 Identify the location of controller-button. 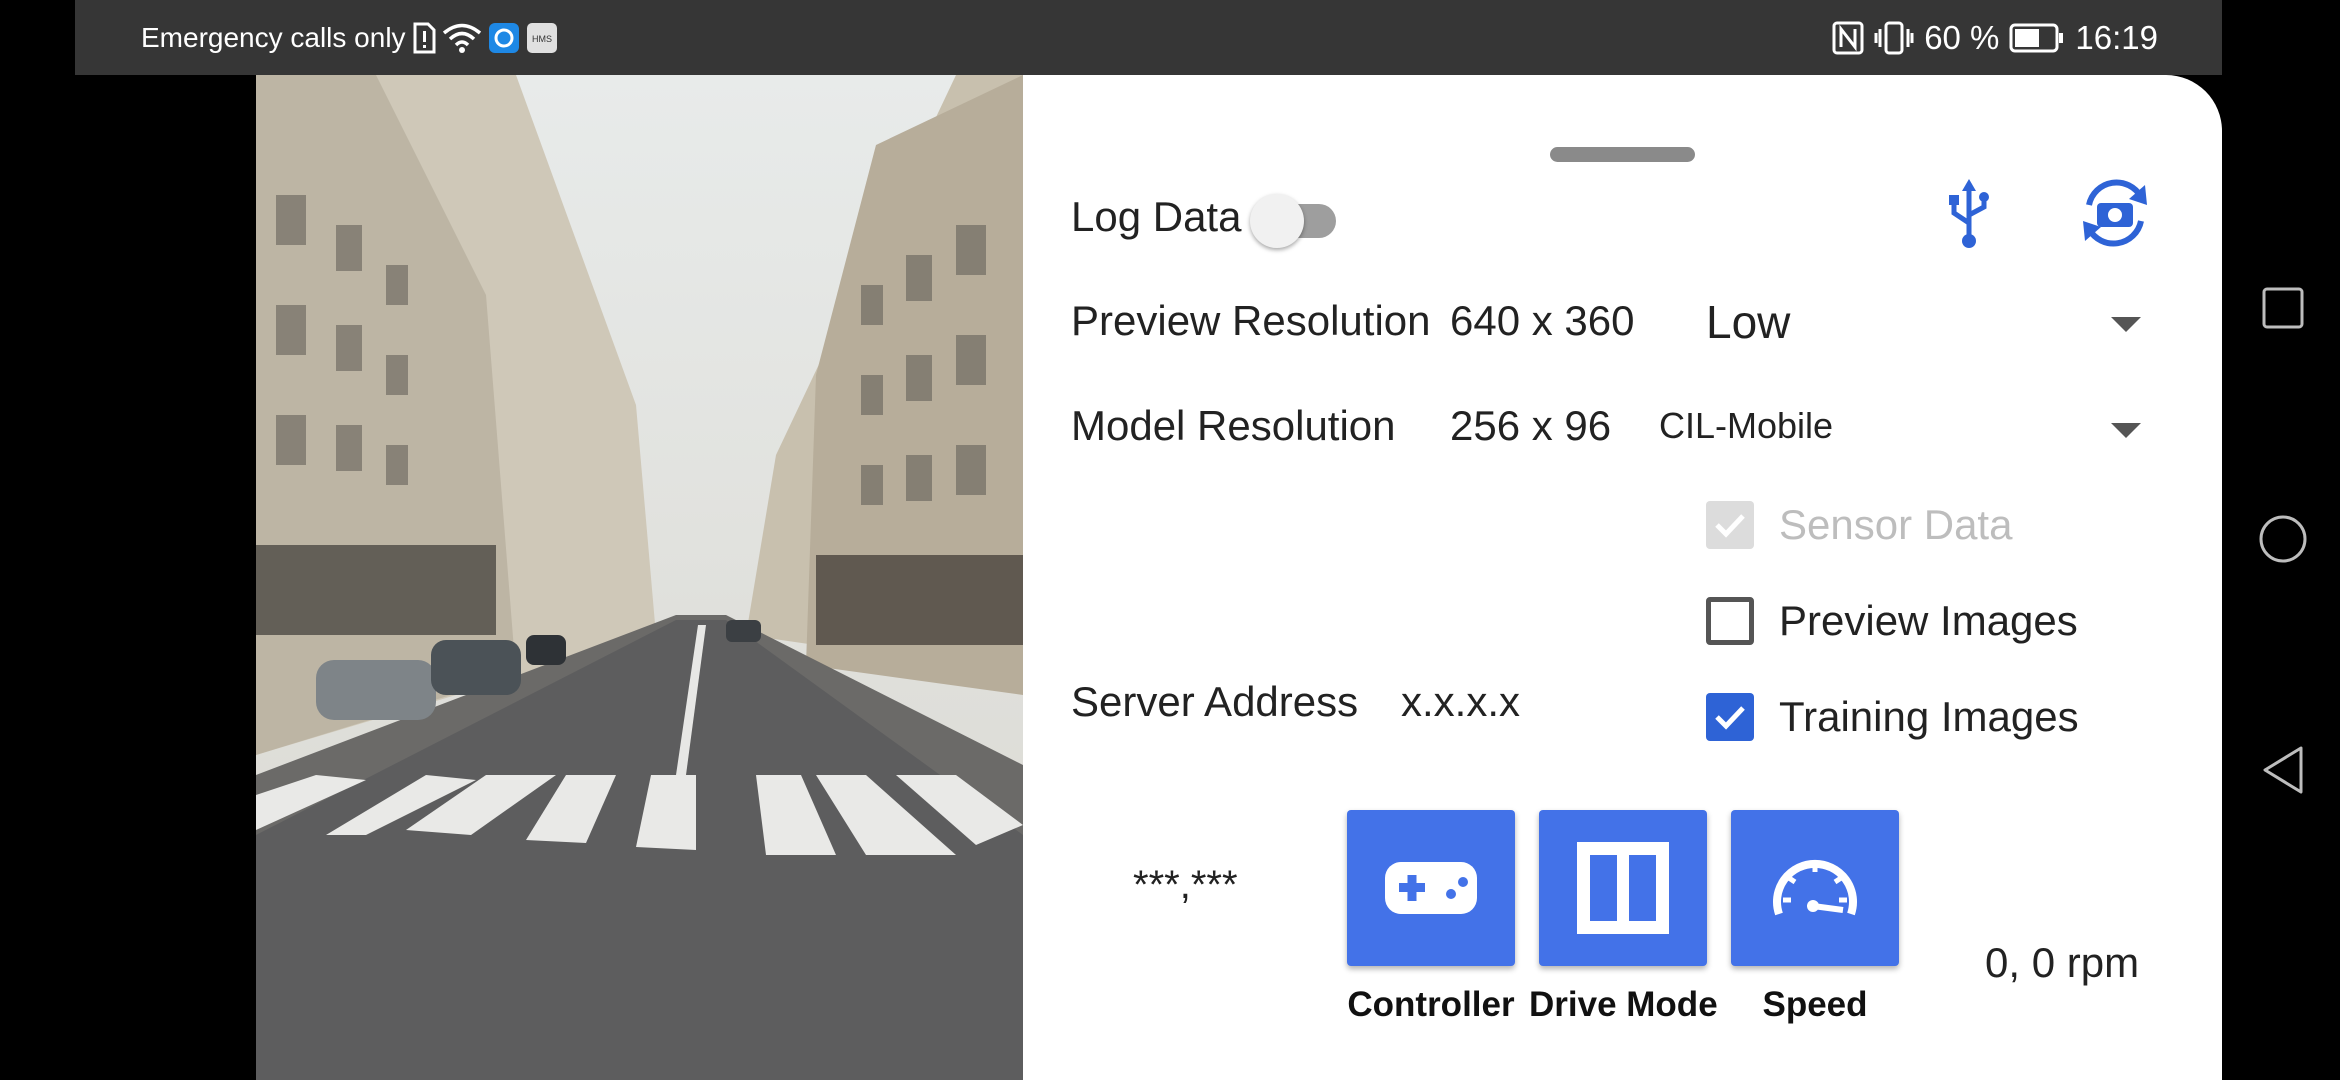
(1431, 888).